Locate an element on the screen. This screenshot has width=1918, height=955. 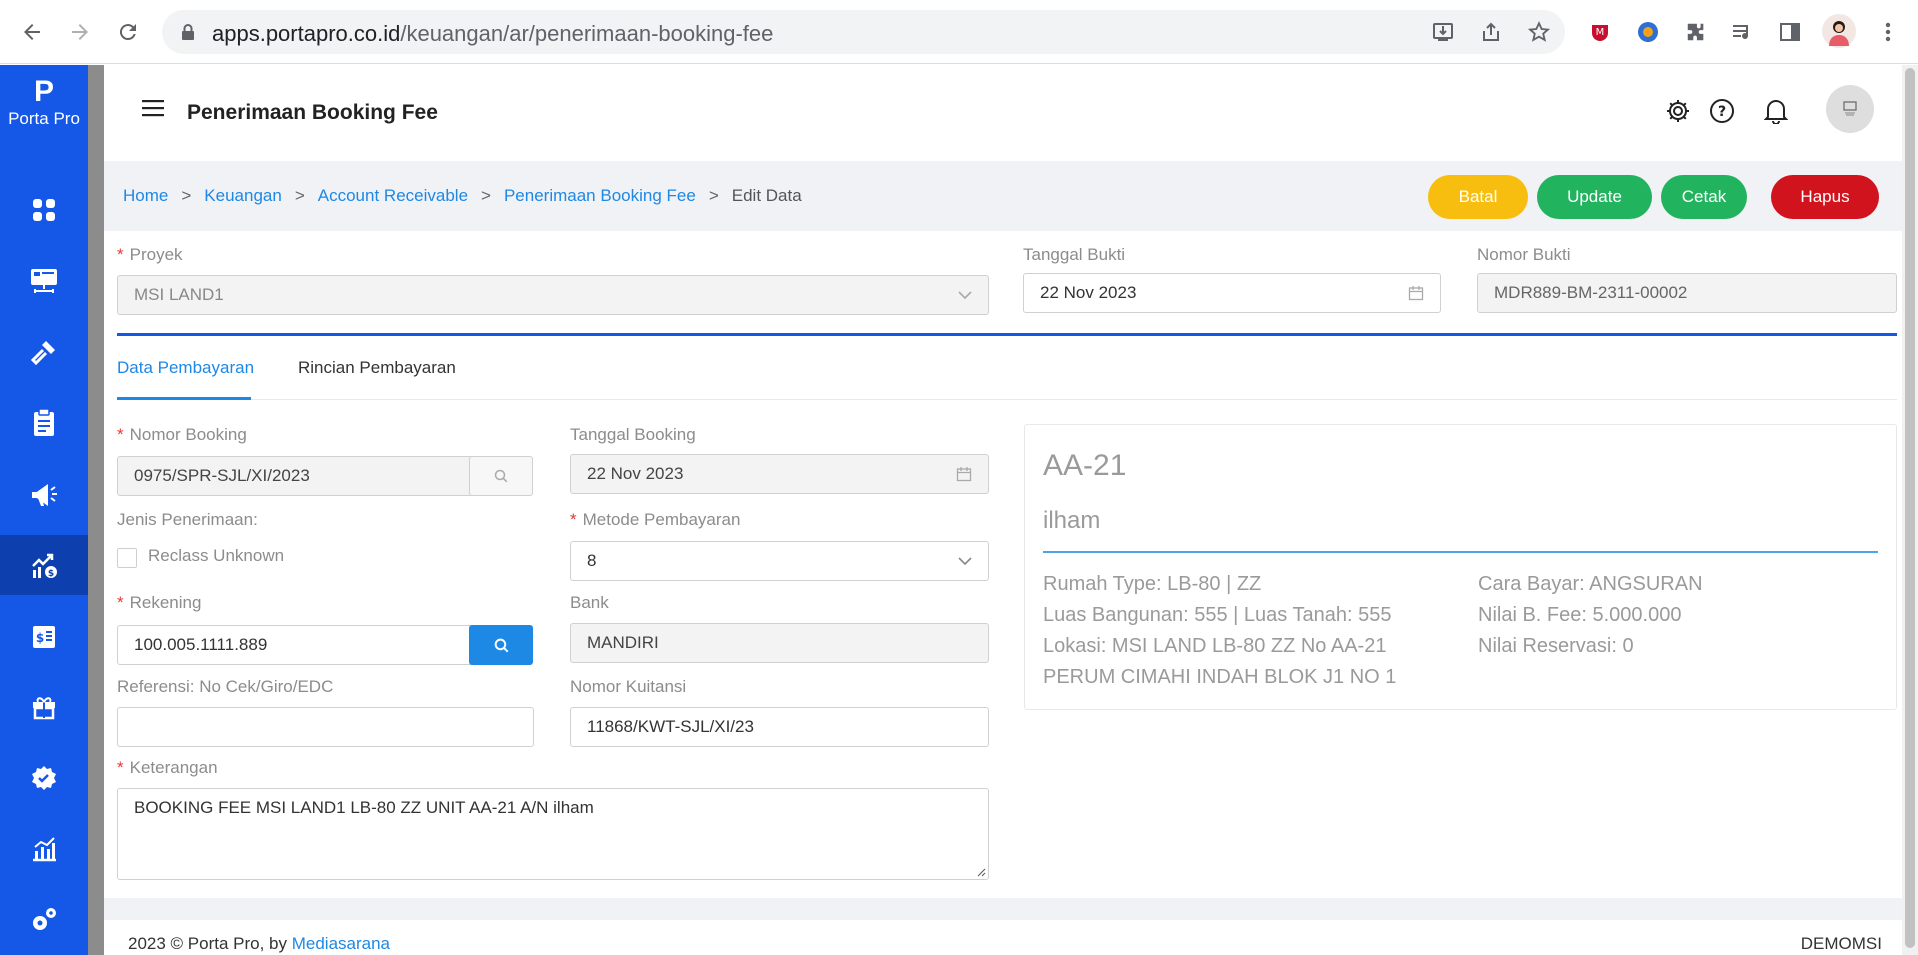
proyek-value: MSI LAND1 is located at coordinates (179, 294).